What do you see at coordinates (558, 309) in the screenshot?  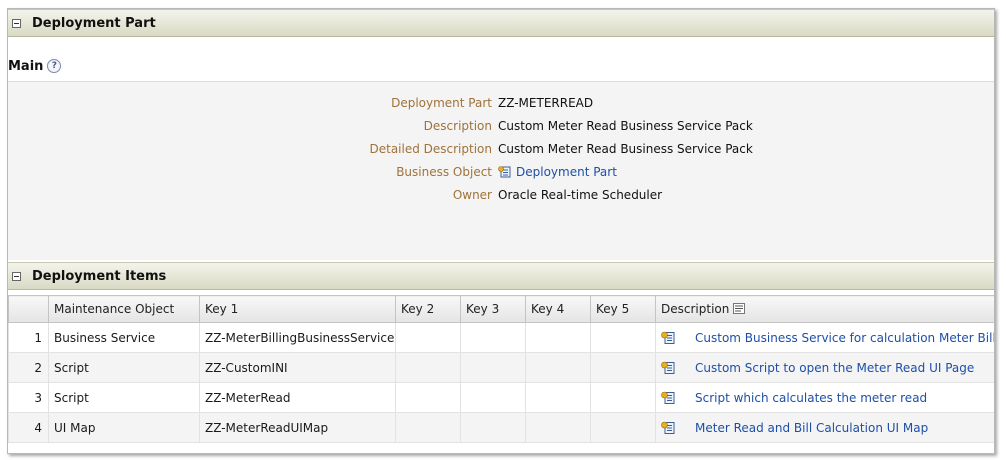 I see `column-header-key-4: Key 4` at bounding box center [558, 309].